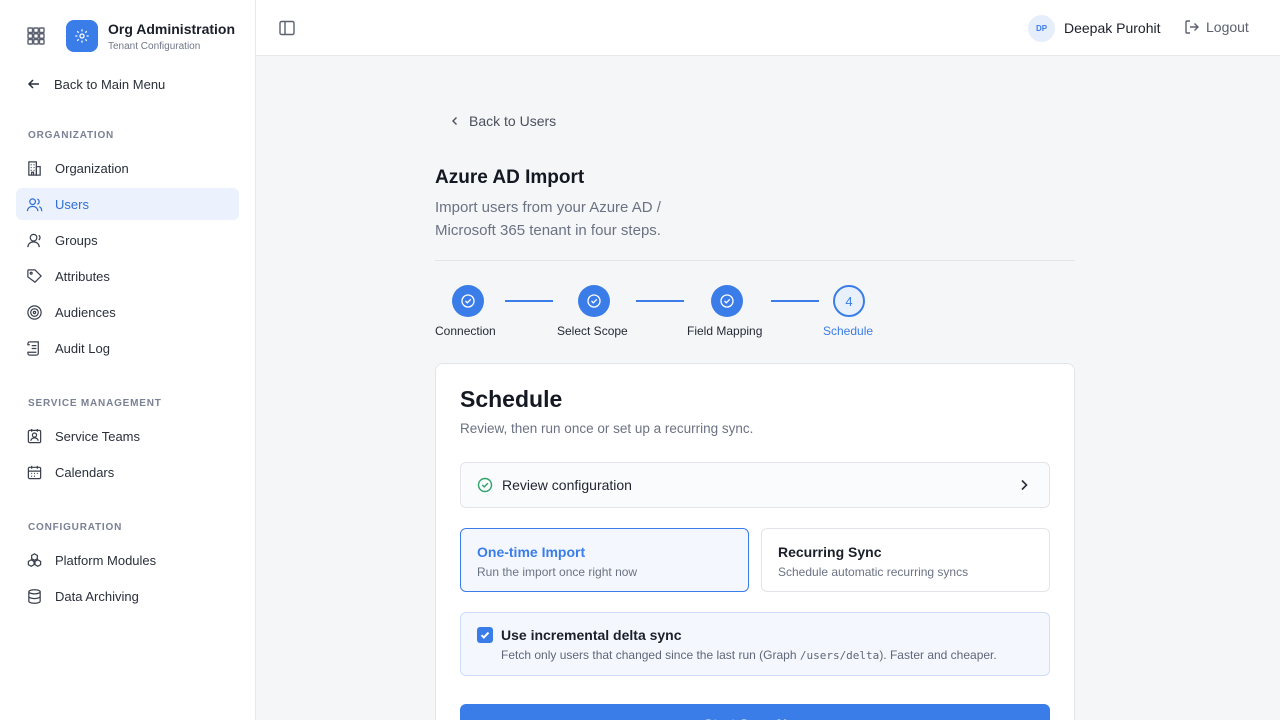 The width and height of the screenshot is (1280, 720). What do you see at coordinates (848, 331) in the screenshot?
I see `step-label-schedule: Schedule` at bounding box center [848, 331].